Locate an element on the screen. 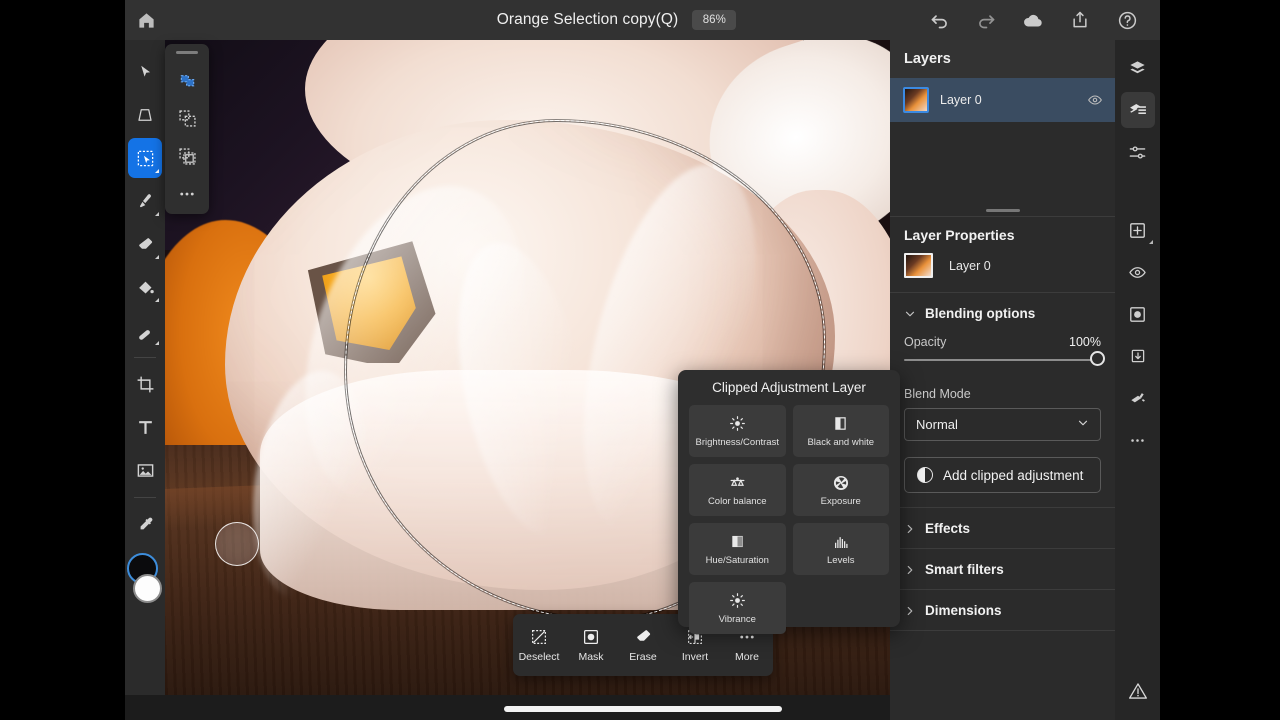 This screenshot has height=720, width=1280. panel-divider is located at coordinates (1002, 630).